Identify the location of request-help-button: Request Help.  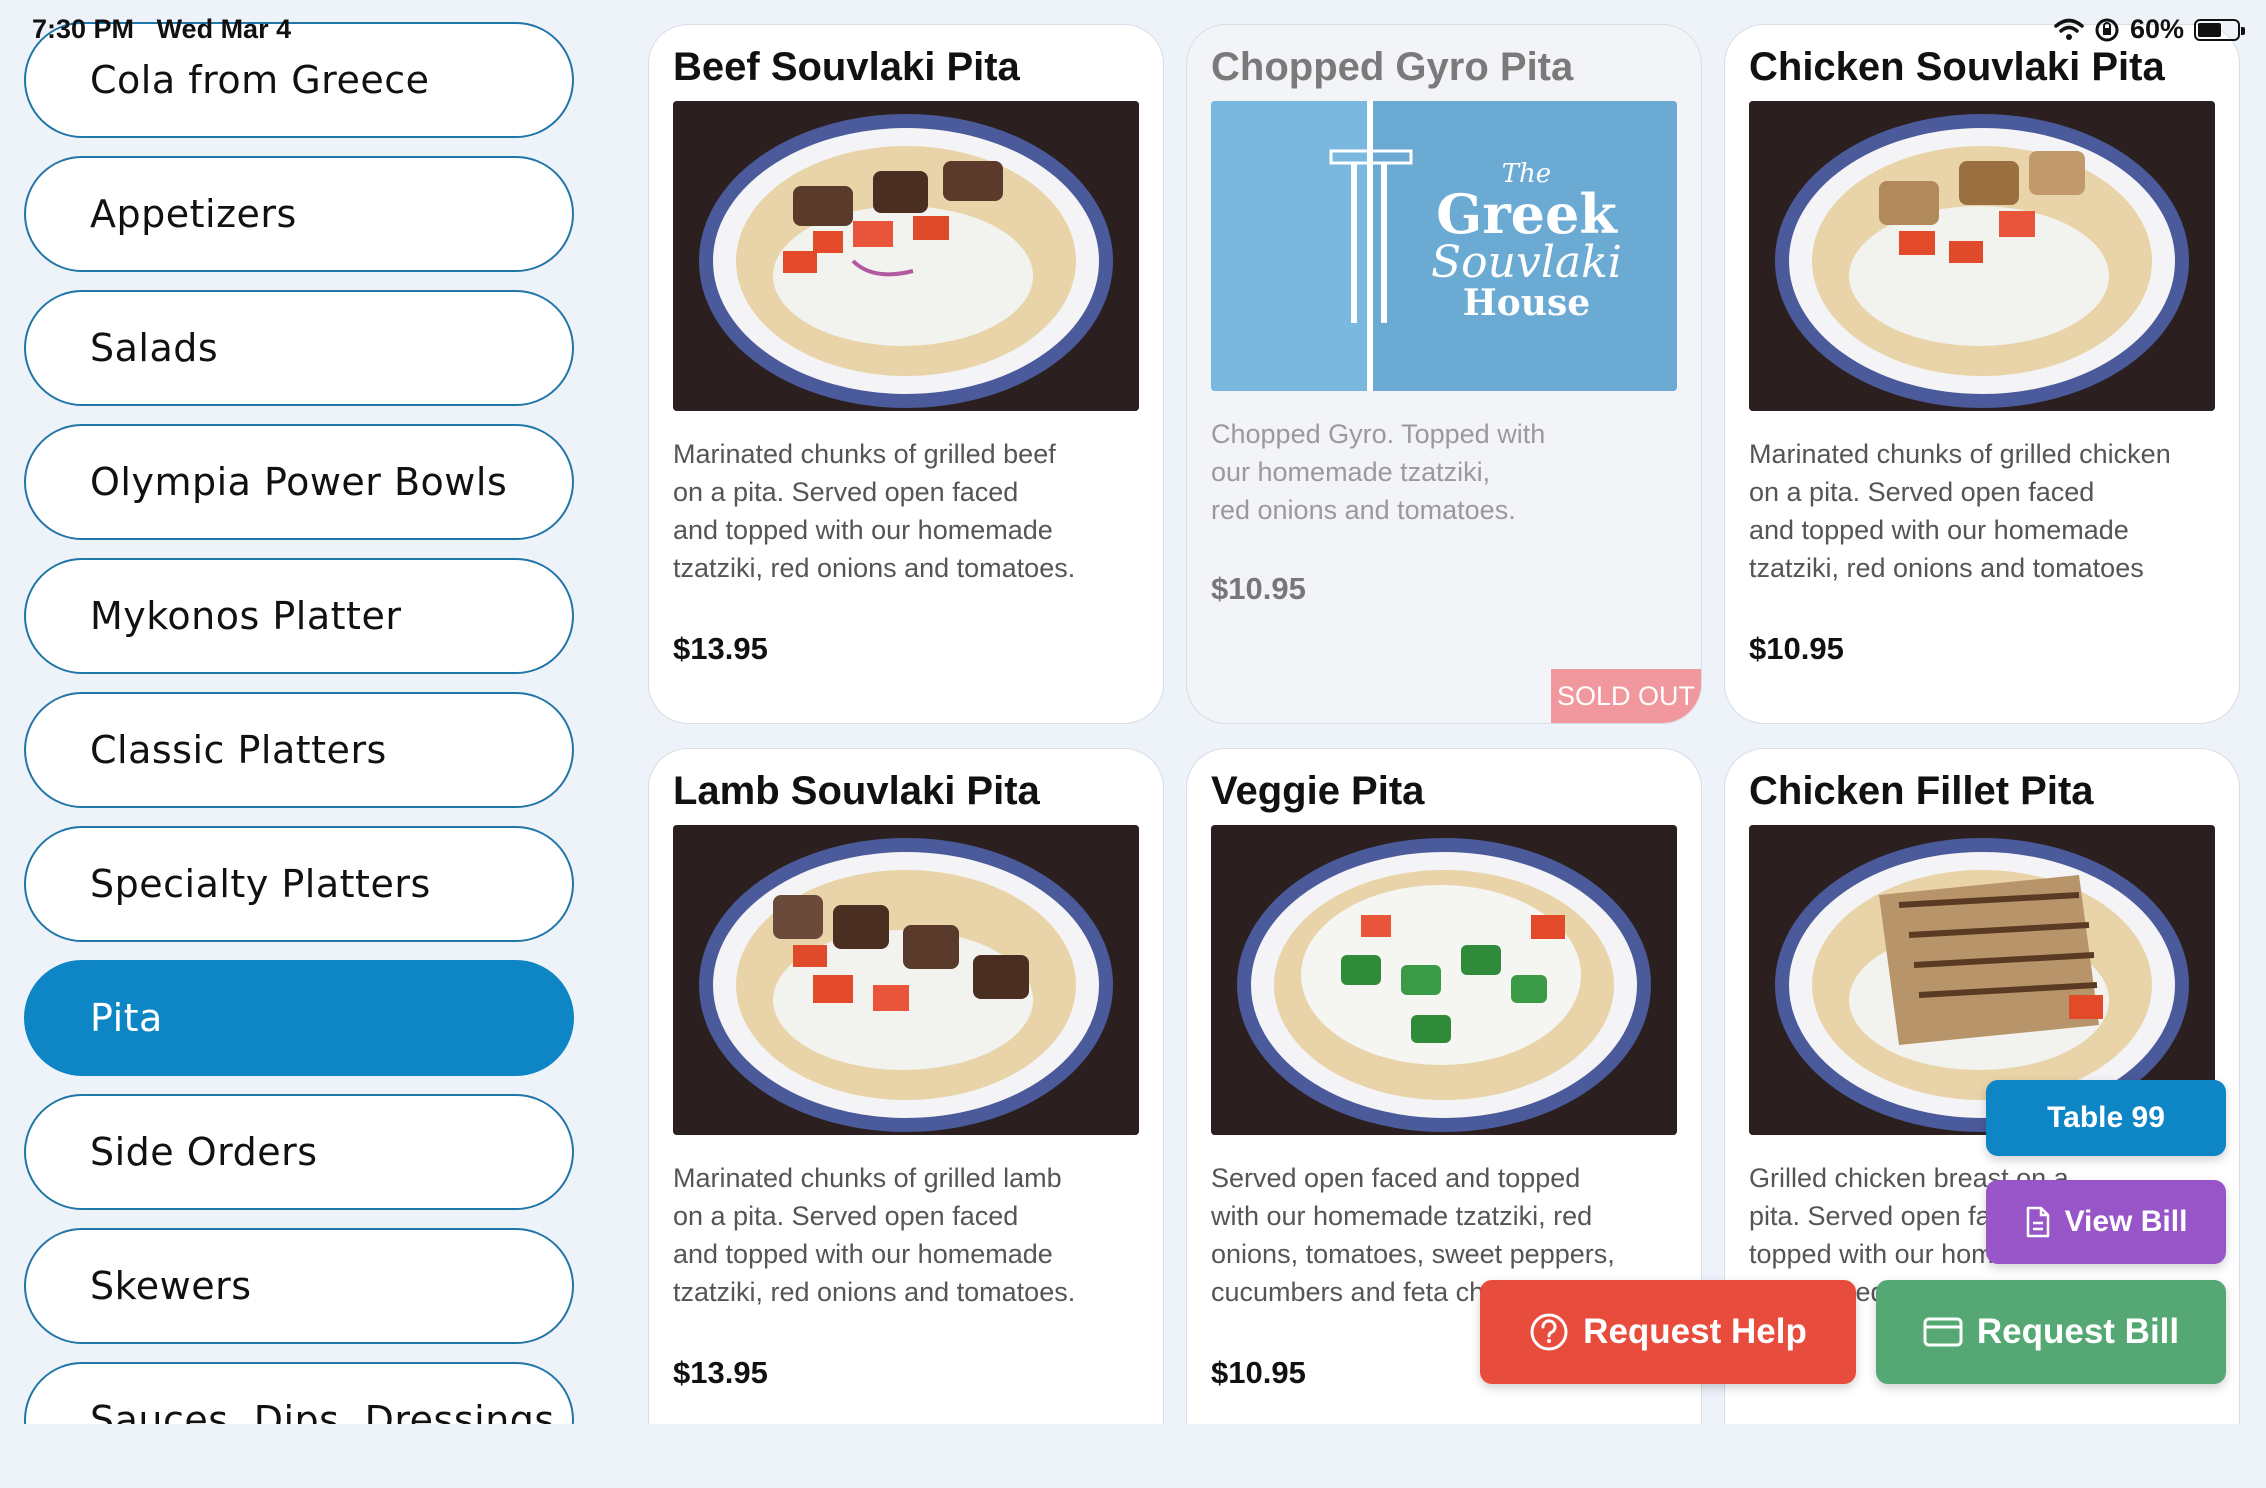
(1668, 1332).